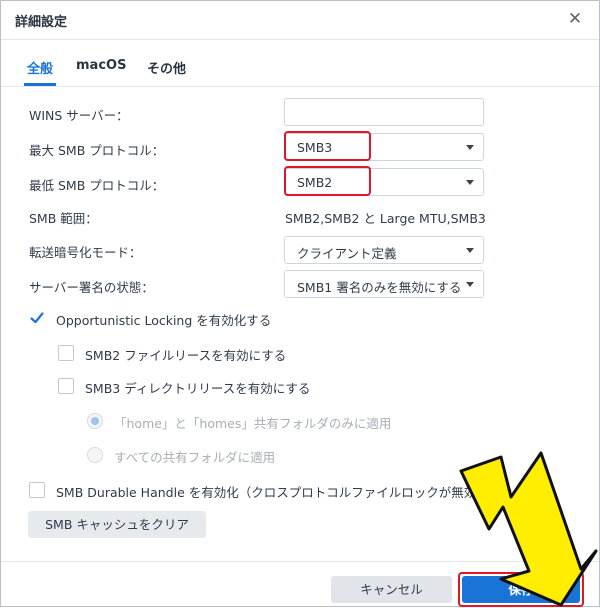 This screenshot has height=608, width=600. I want to click on max-smb-protocol-label: 最大 SMB プロトコル：, so click(97, 150).